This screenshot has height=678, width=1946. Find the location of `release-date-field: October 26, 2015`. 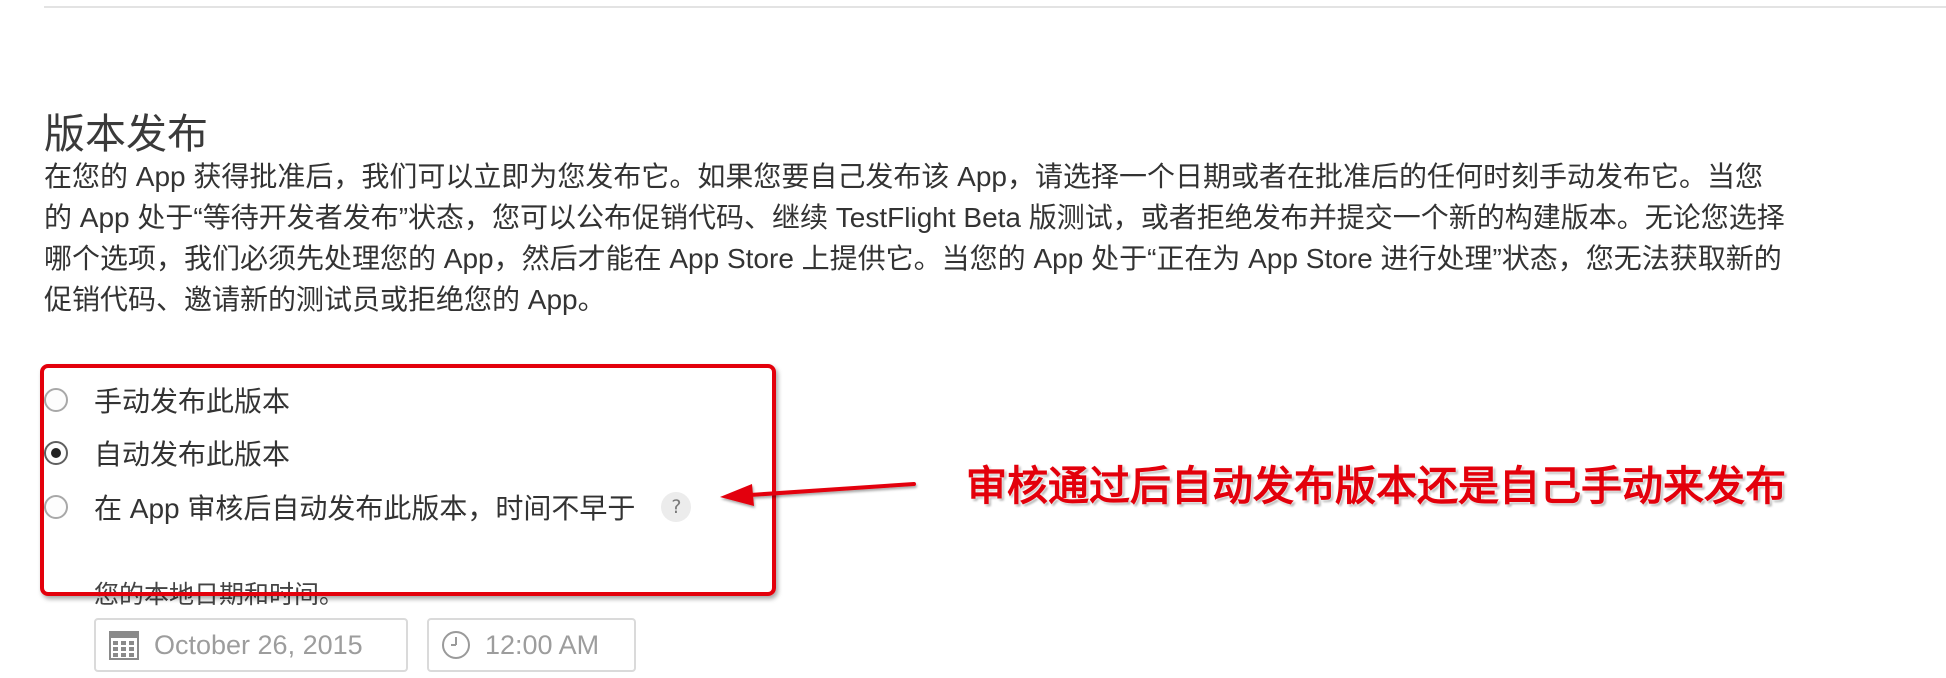

release-date-field: October 26, 2015 is located at coordinates (251, 645).